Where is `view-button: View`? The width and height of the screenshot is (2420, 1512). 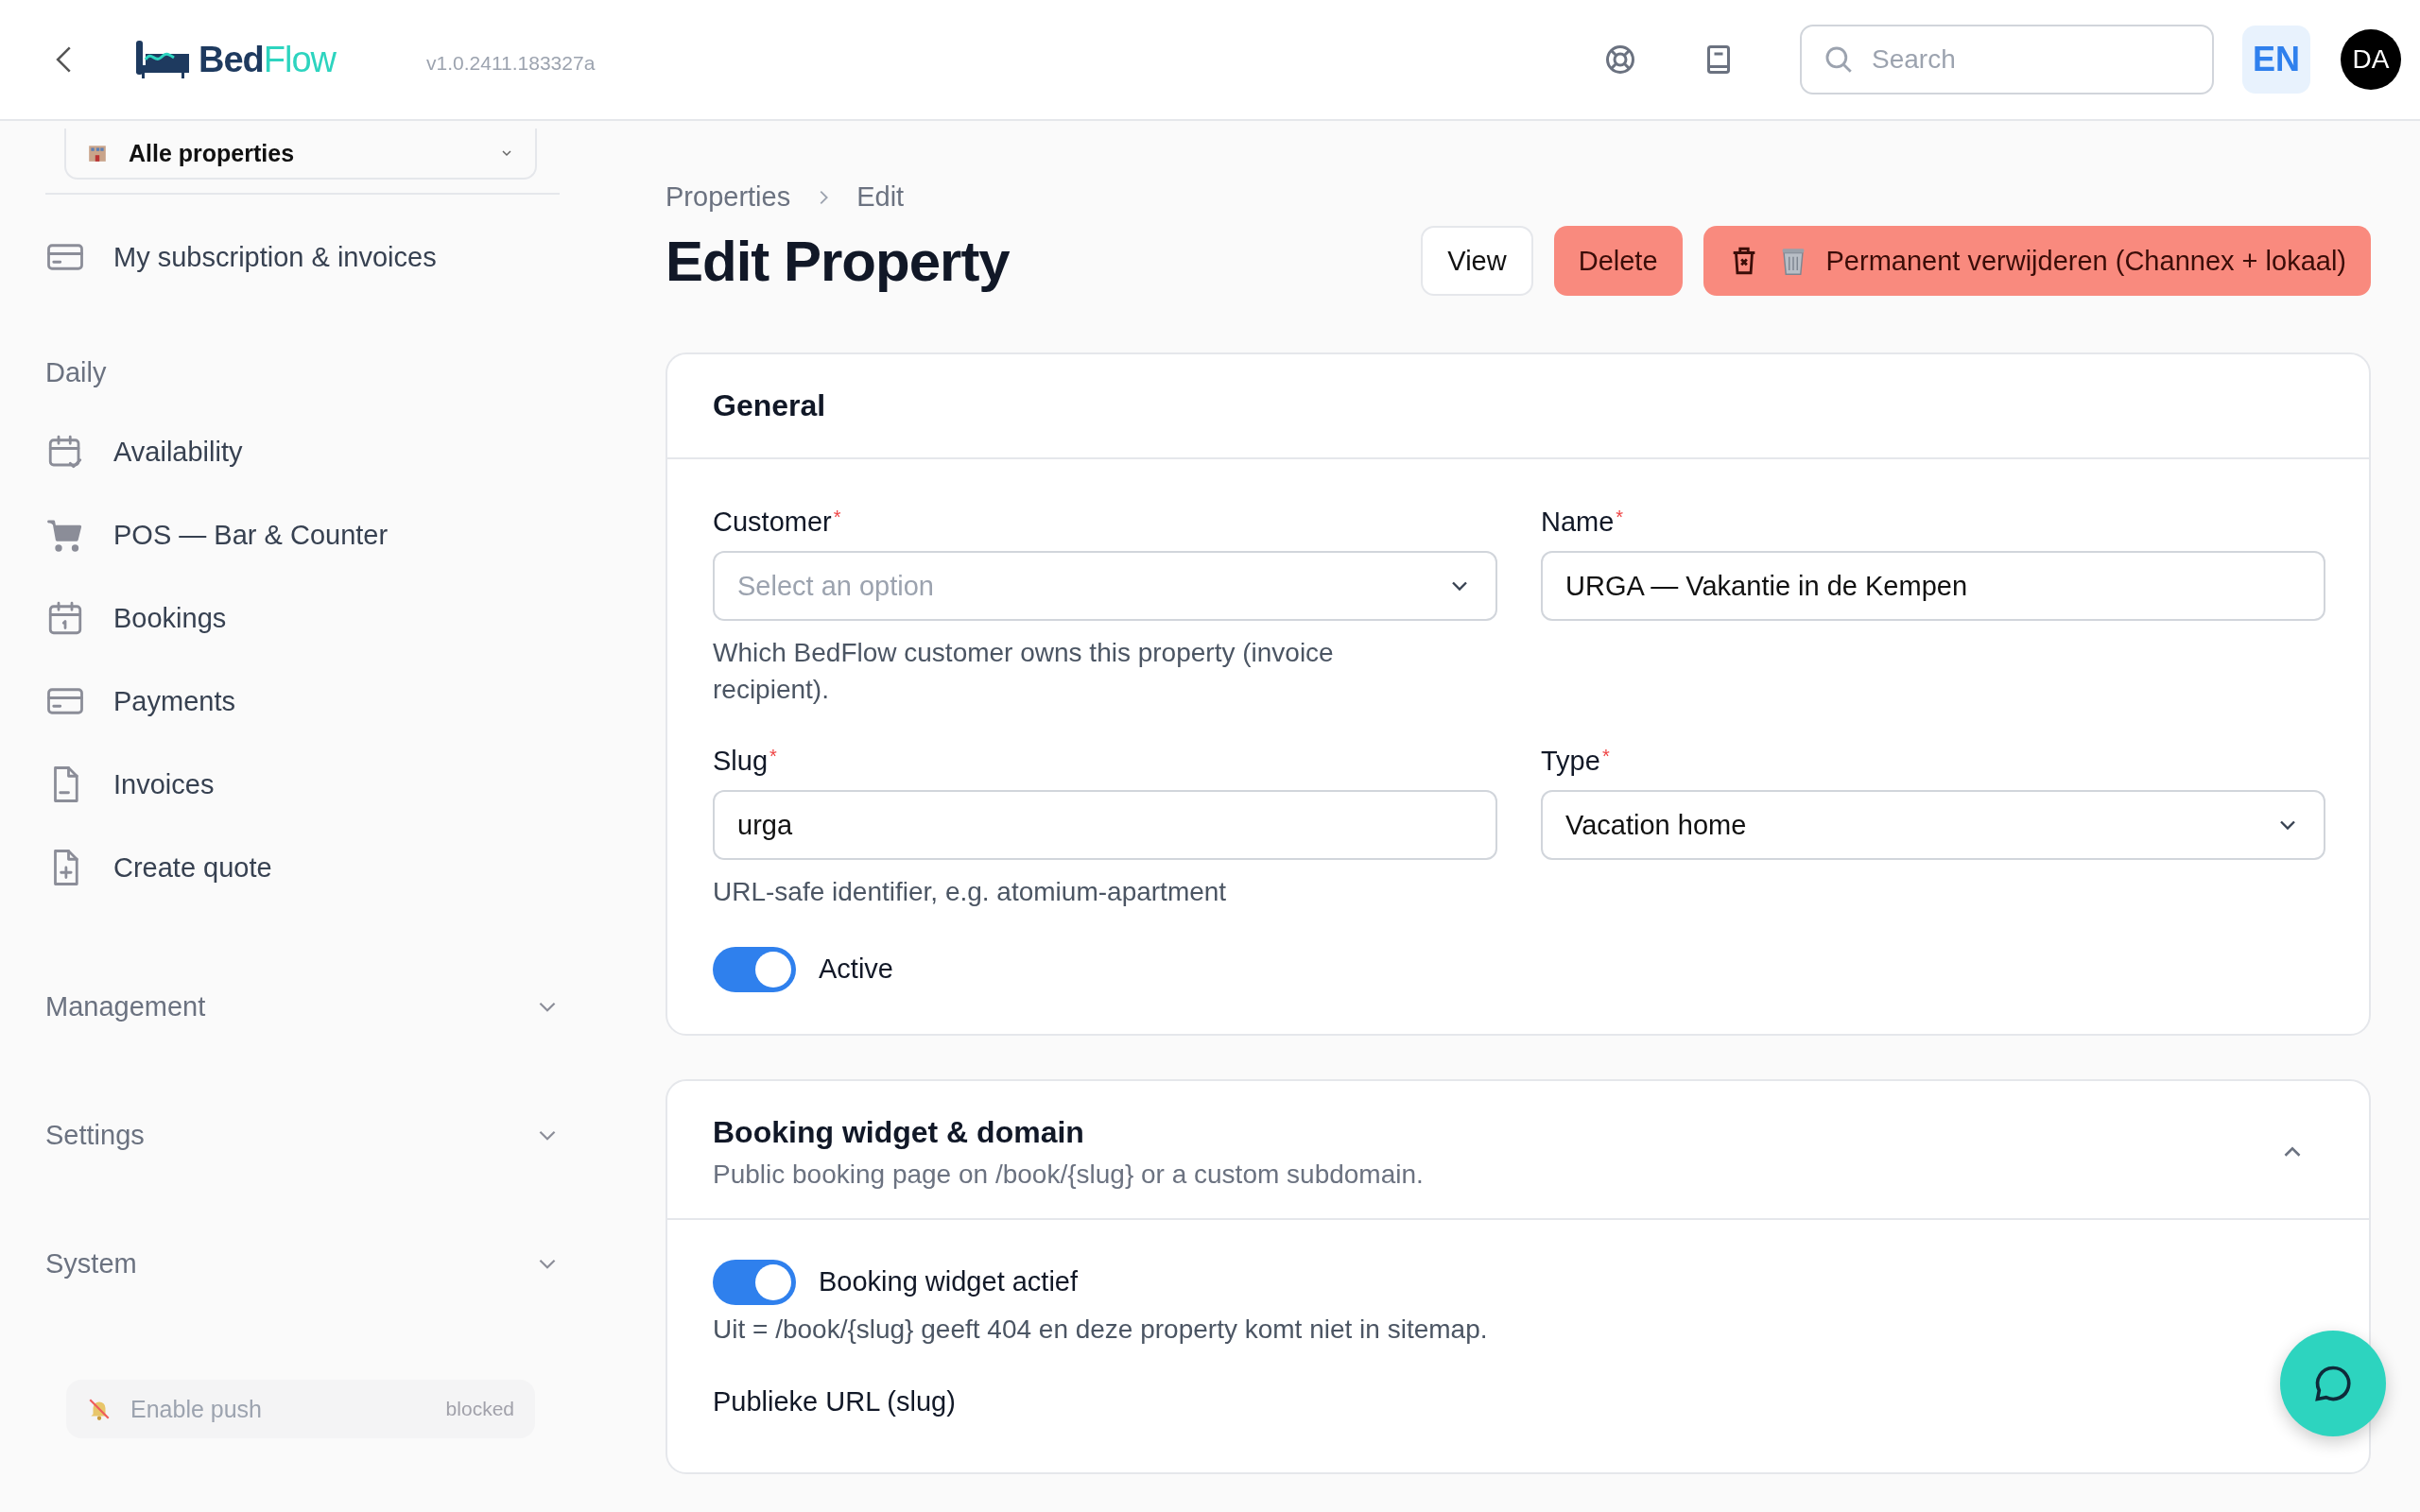 view-button: View is located at coordinates (1477, 261).